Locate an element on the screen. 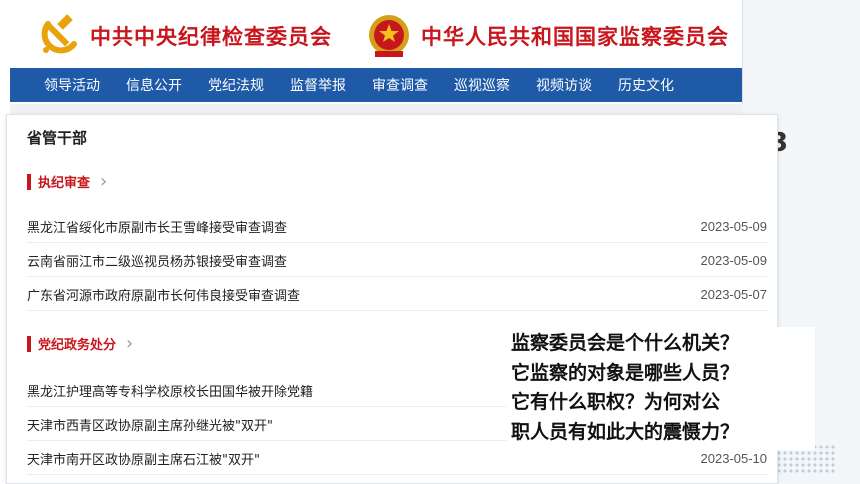 This screenshot has width=860, height=484. nav-item-1: 信息公开 is located at coordinates (154, 85).